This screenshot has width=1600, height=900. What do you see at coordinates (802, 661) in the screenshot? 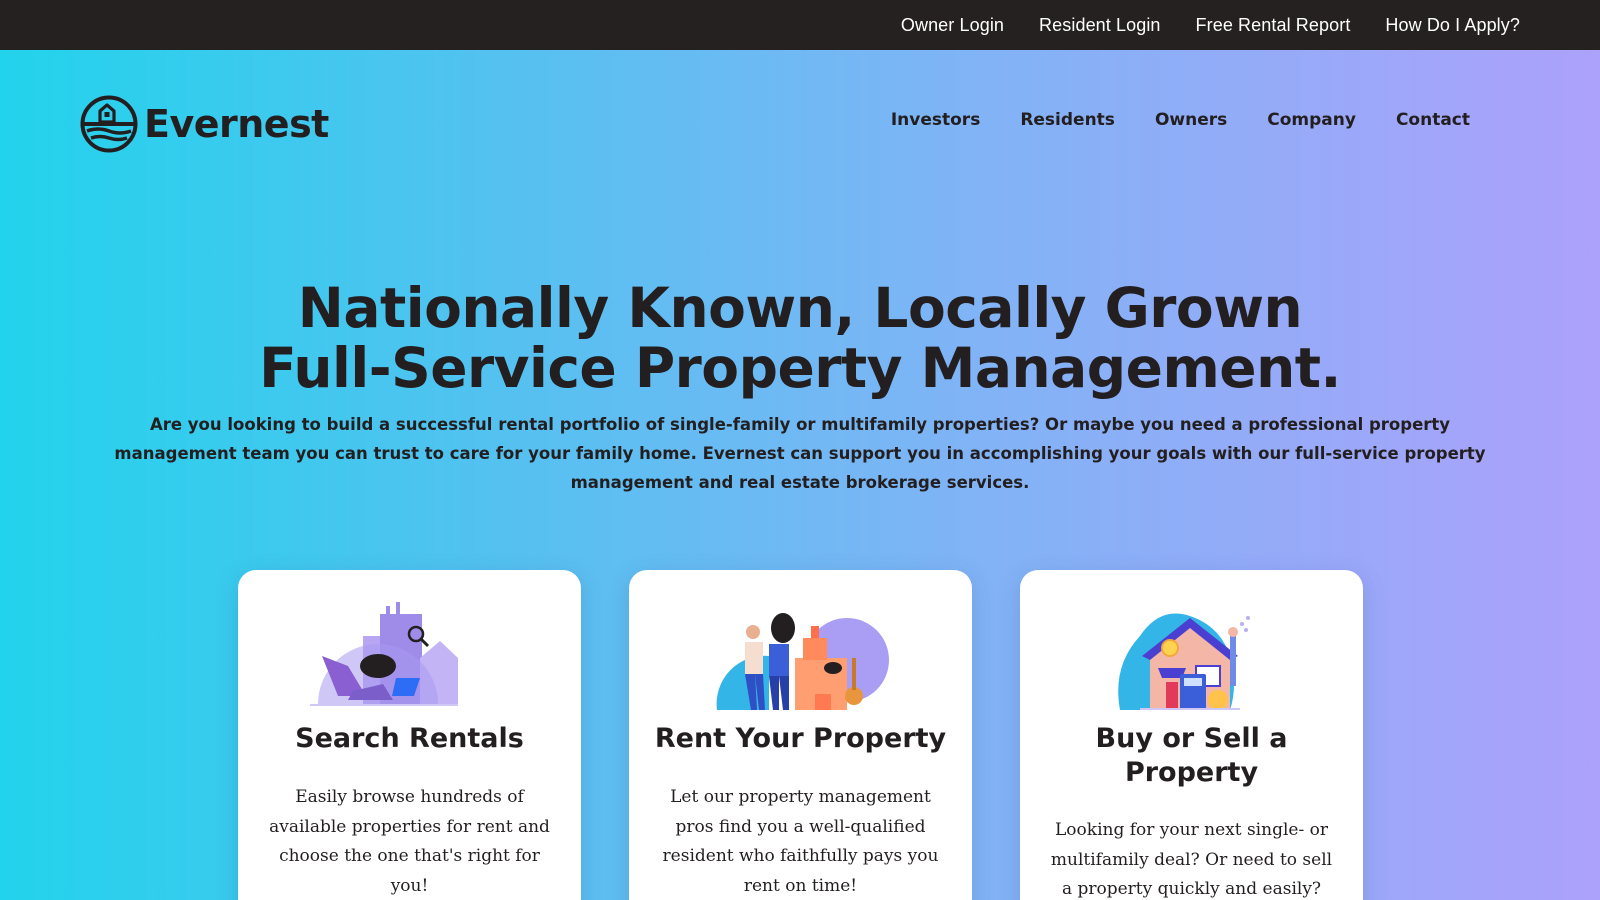
I see `rent-property-illustration` at bounding box center [802, 661].